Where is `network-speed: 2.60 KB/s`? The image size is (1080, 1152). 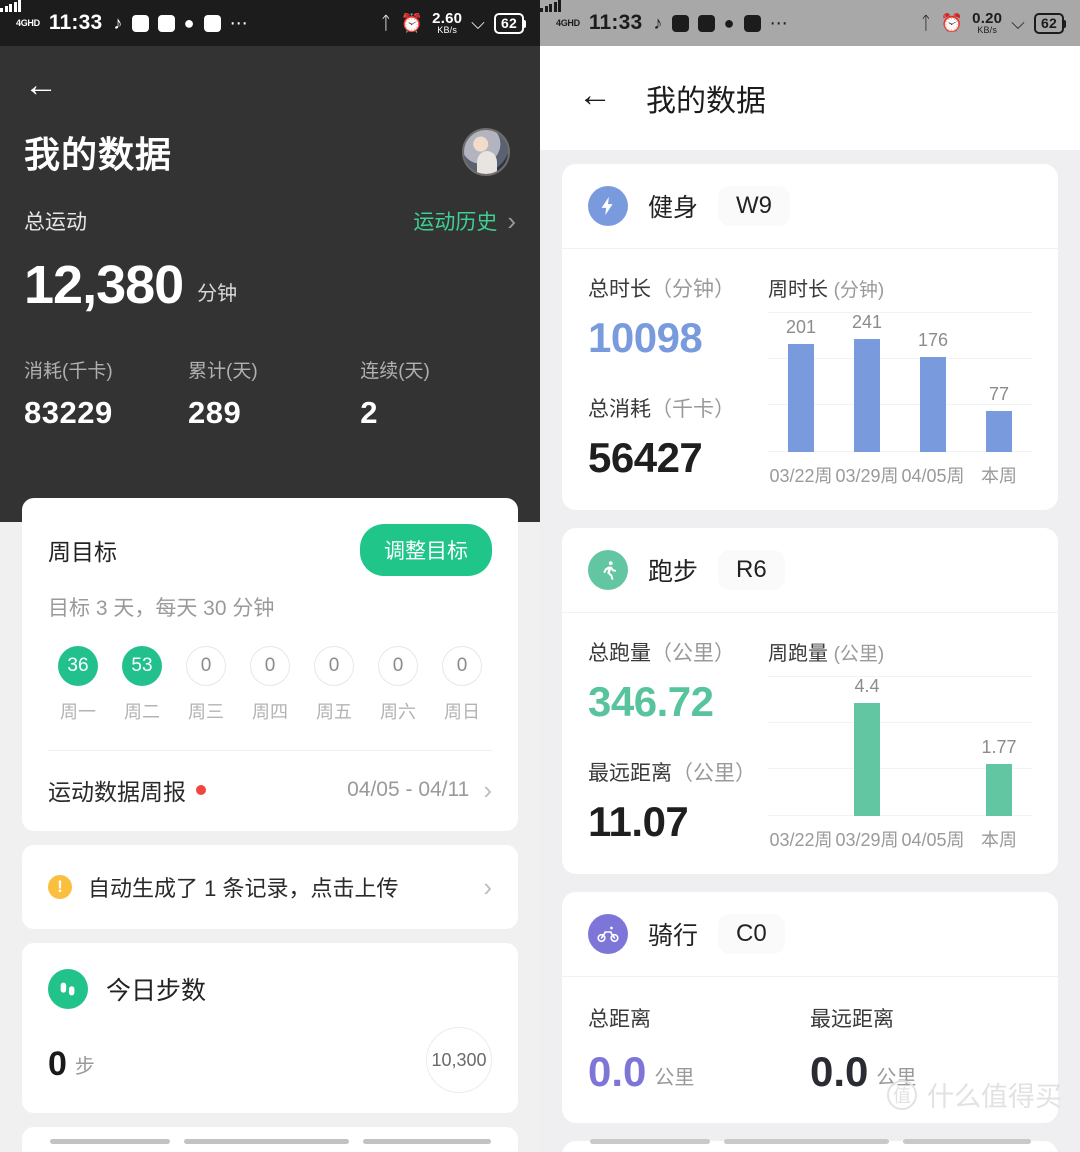
network-speed: 2.60 KB/s is located at coordinates (447, 22).